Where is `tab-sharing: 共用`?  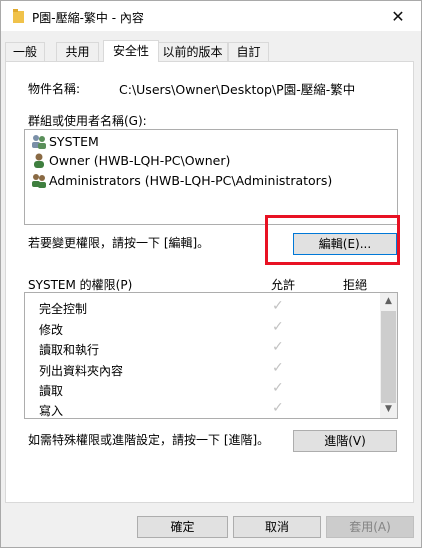 tab-sharing: 共用 is located at coordinates (77, 51).